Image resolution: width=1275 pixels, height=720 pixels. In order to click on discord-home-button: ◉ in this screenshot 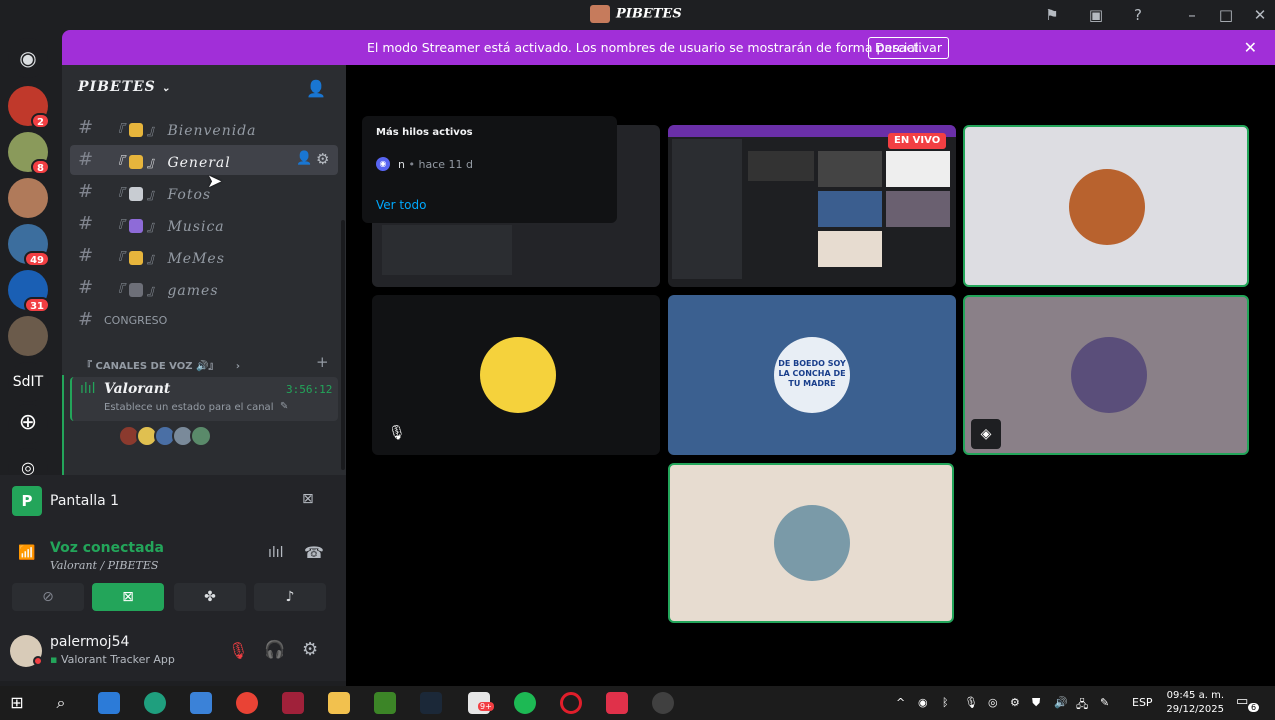, I will do `click(28, 58)`.